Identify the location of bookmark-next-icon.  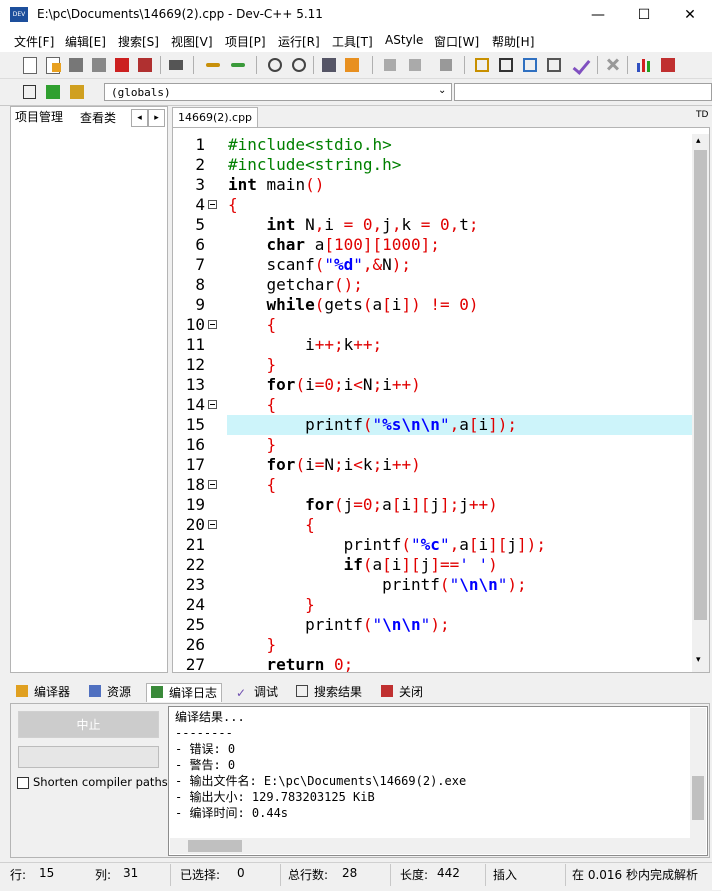
(415, 65).